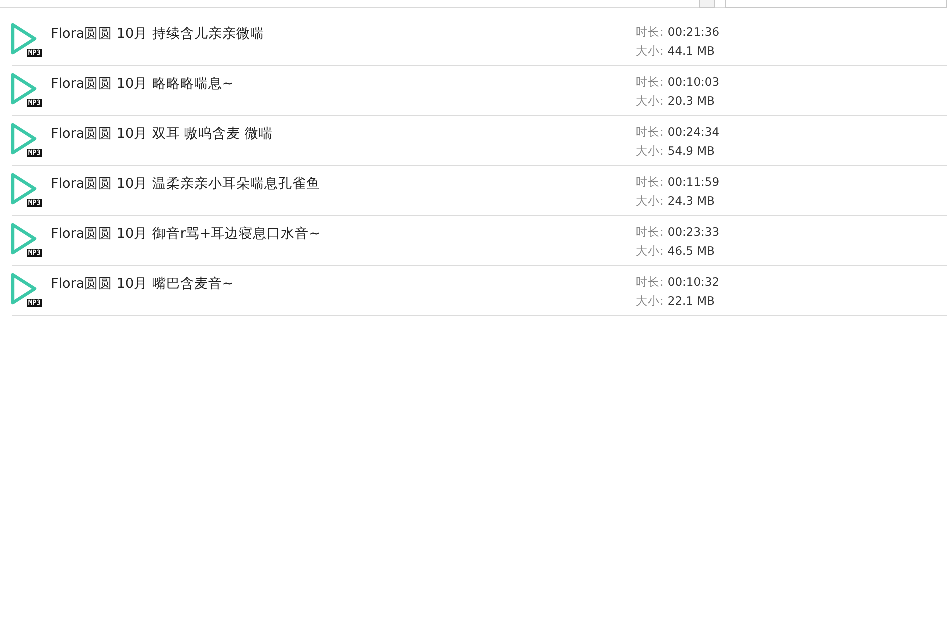 The width and height of the screenshot is (947, 619). I want to click on duration-value: 00:10:03, so click(694, 82).